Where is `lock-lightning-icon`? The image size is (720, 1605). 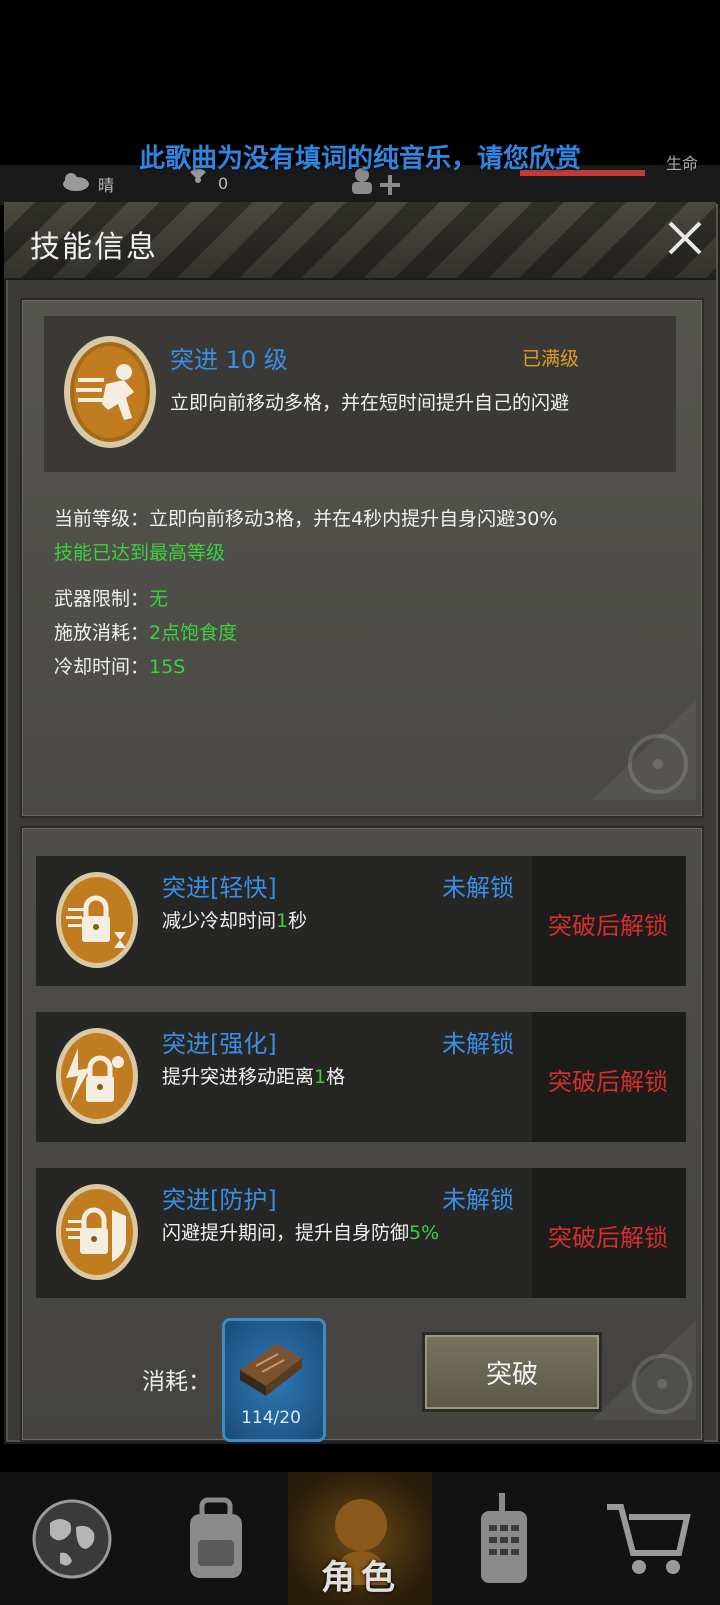 lock-lightning-icon is located at coordinates (97, 1076).